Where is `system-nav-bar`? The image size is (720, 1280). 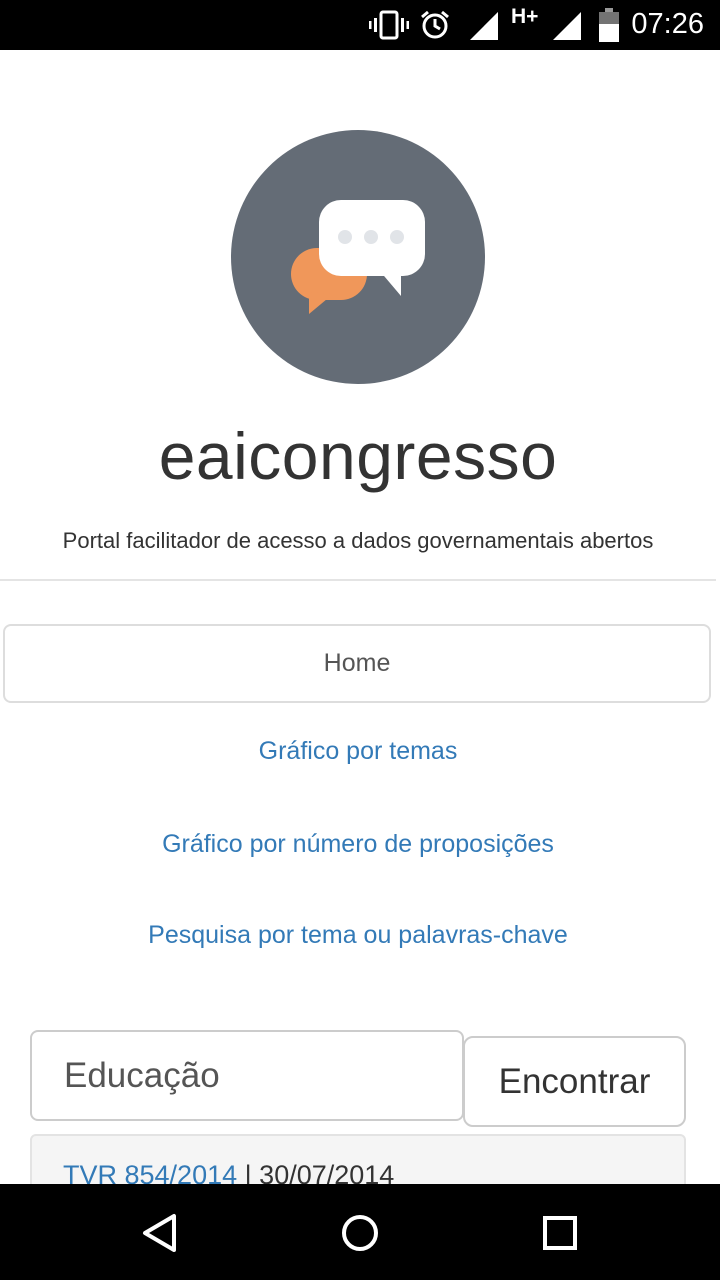
system-nav-bar is located at coordinates (360, 1232).